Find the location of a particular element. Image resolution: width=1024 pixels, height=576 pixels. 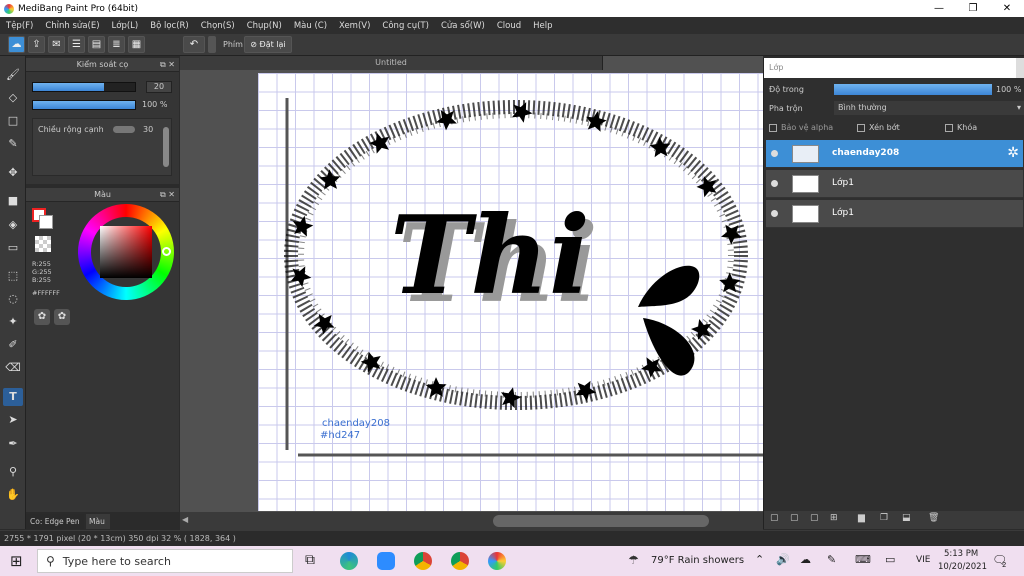

hand-tool-icon: ✋ is located at coordinates (13, 495).